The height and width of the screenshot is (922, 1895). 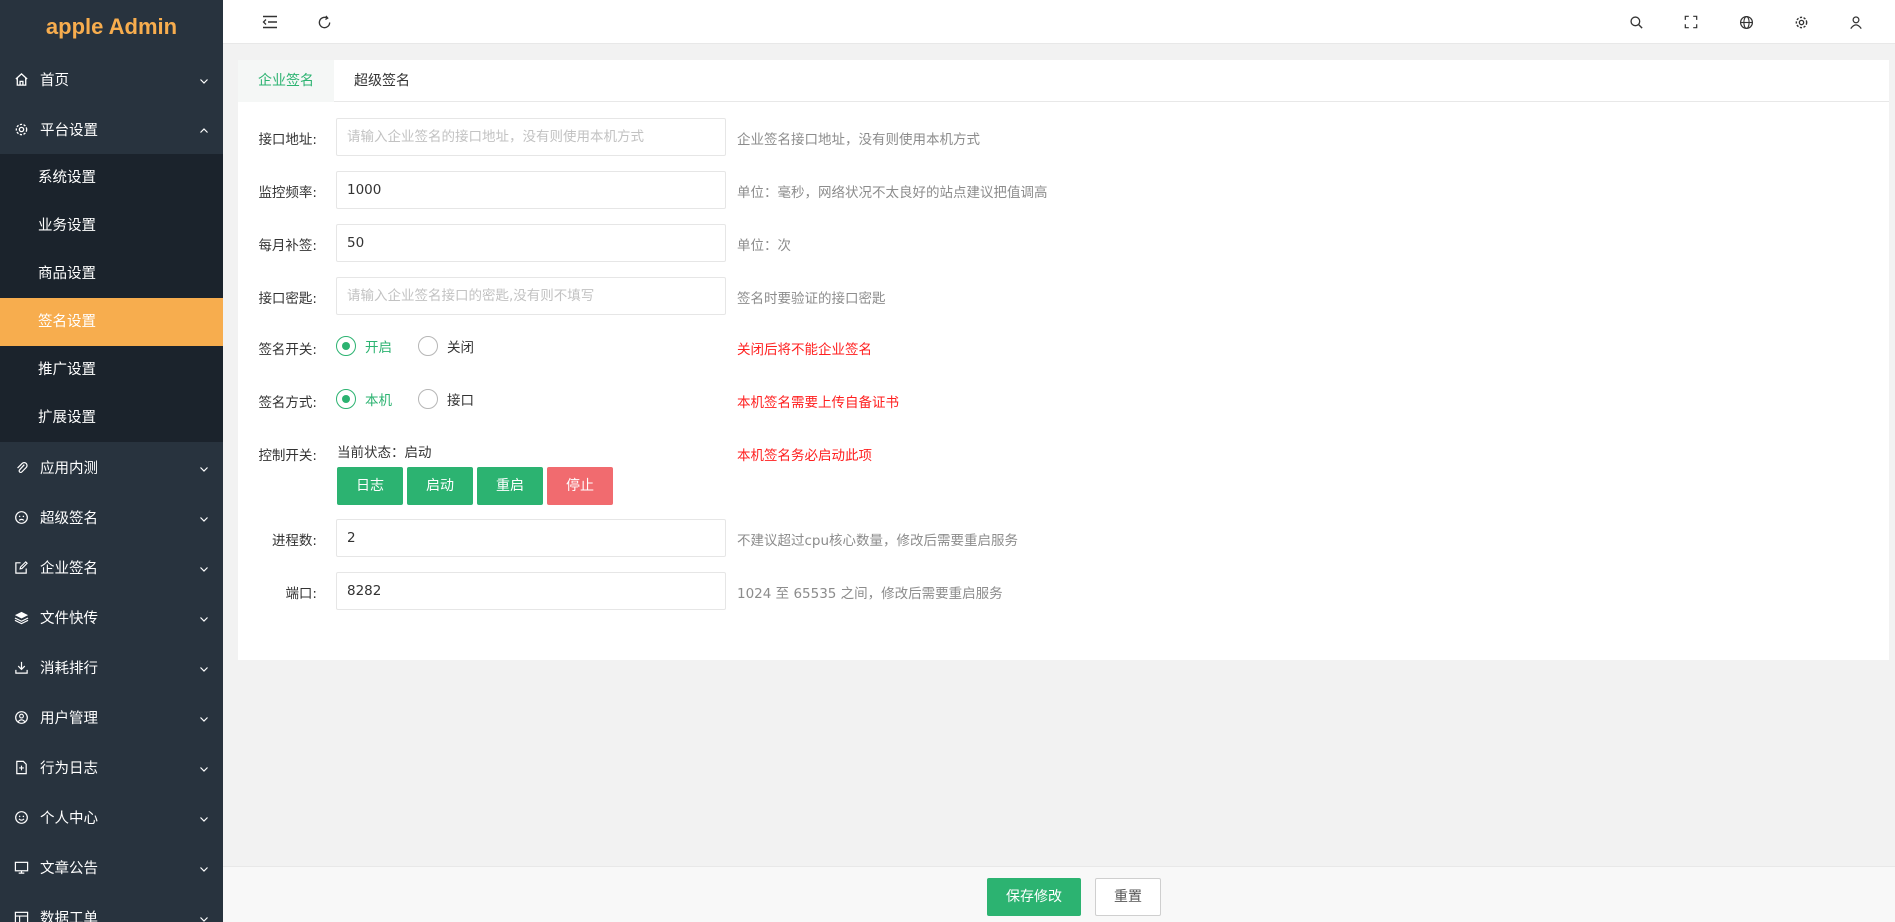 What do you see at coordinates (804, 456) in the screenshot?
I see `control-switch-help: 本机签名务必启动此项` at bounding box center [804, 456].